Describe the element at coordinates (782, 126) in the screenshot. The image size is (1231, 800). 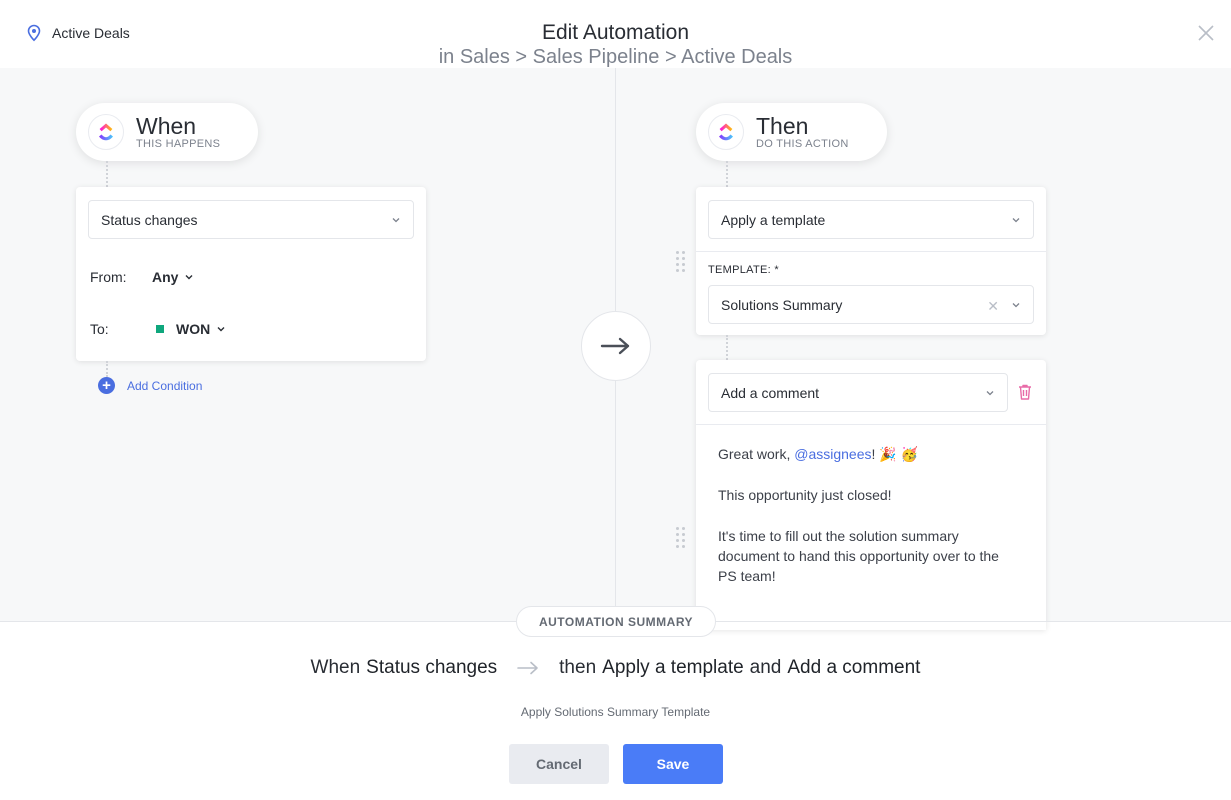
I see `then-title: Then` at that location.